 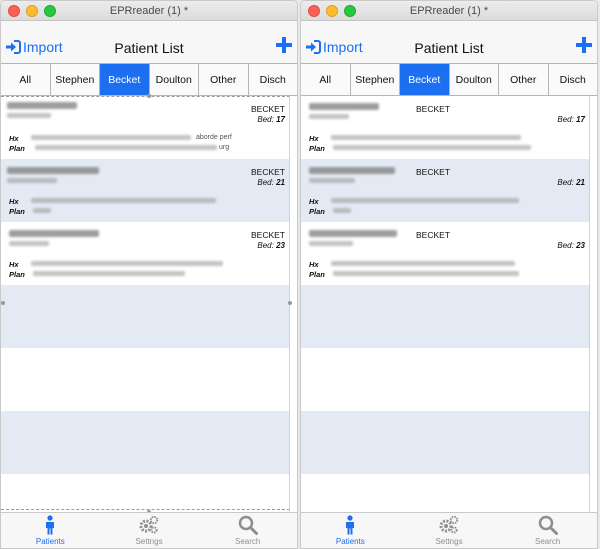 What do you see at coordinates (290, 303) in the screenshot?
I see `resize-handle-right` at bounding box center [290, 303].